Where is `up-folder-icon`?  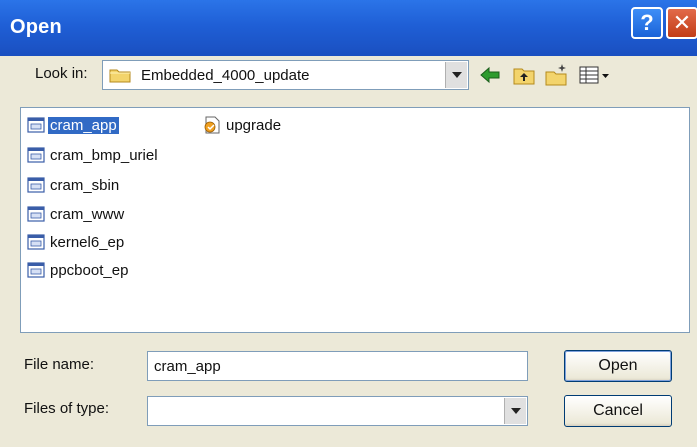 up-folder-icon is located at coordinates (524, 75).